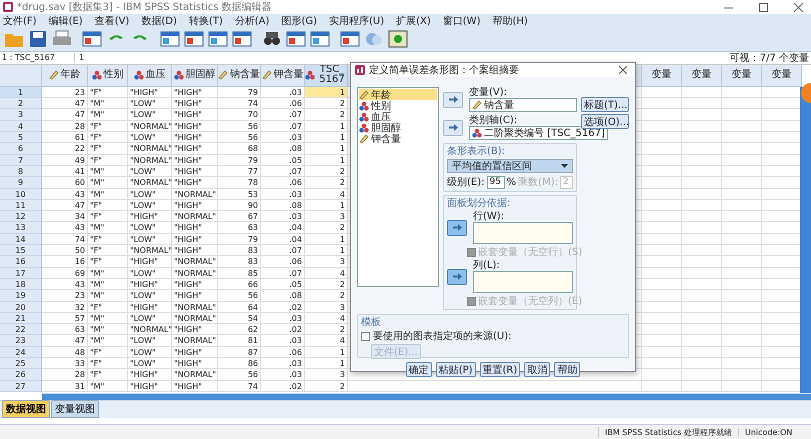 This screenshot has width=811, height=439. Describe the element at coordinates (398, 138) in the screenshot. I see `variable-list-item: 钾含量` at that location.